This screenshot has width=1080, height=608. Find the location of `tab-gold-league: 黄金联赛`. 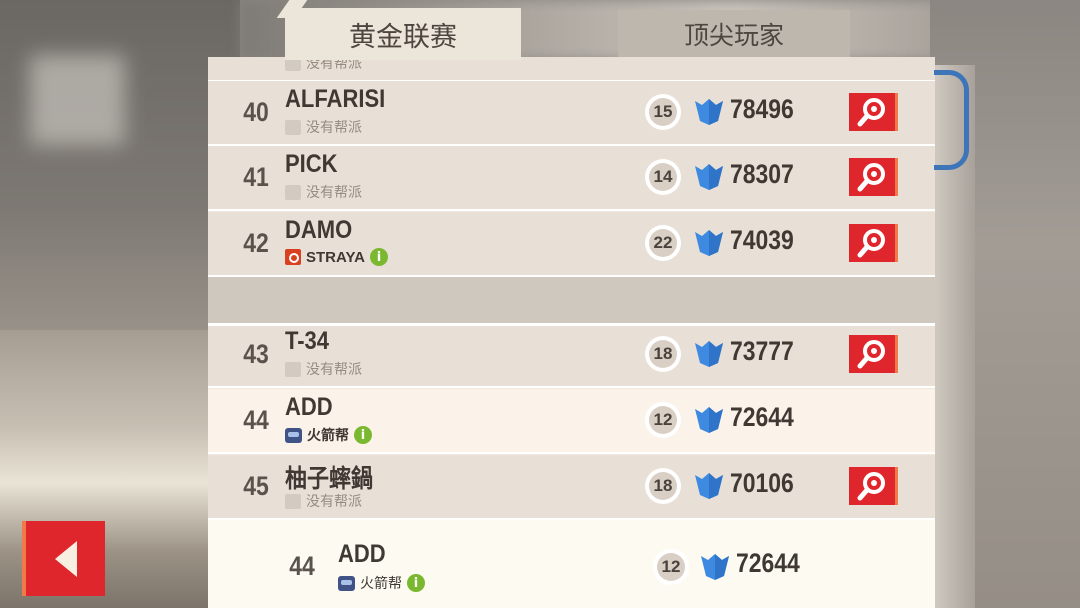

tab-gold-league: 黄金联赛 is located at coordinates (403, 34).